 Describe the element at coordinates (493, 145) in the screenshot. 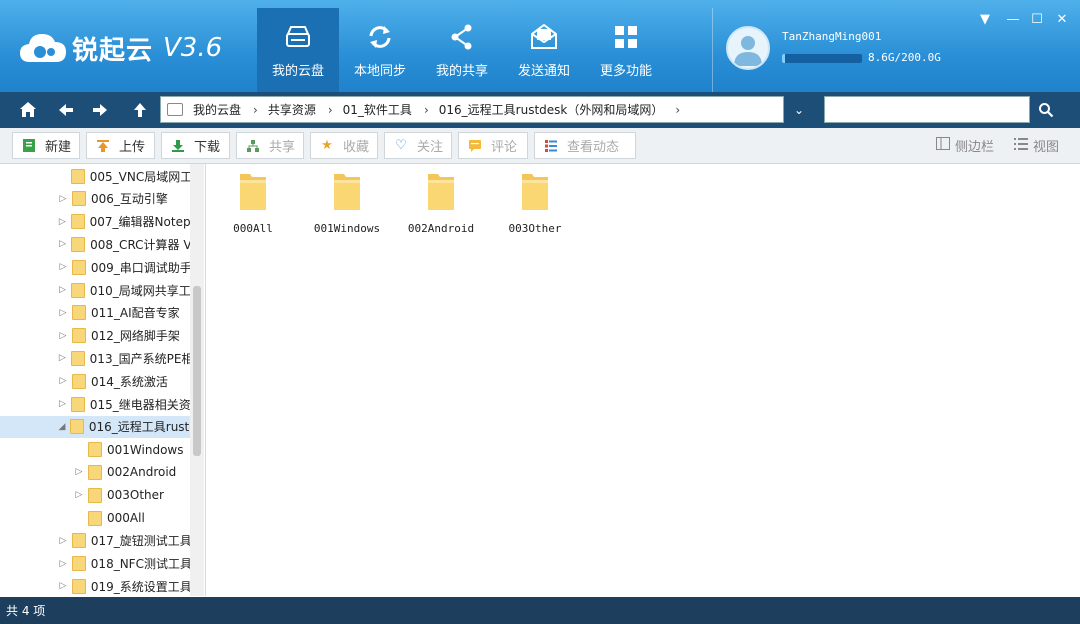

I see `comment-button: 评论` at that location.